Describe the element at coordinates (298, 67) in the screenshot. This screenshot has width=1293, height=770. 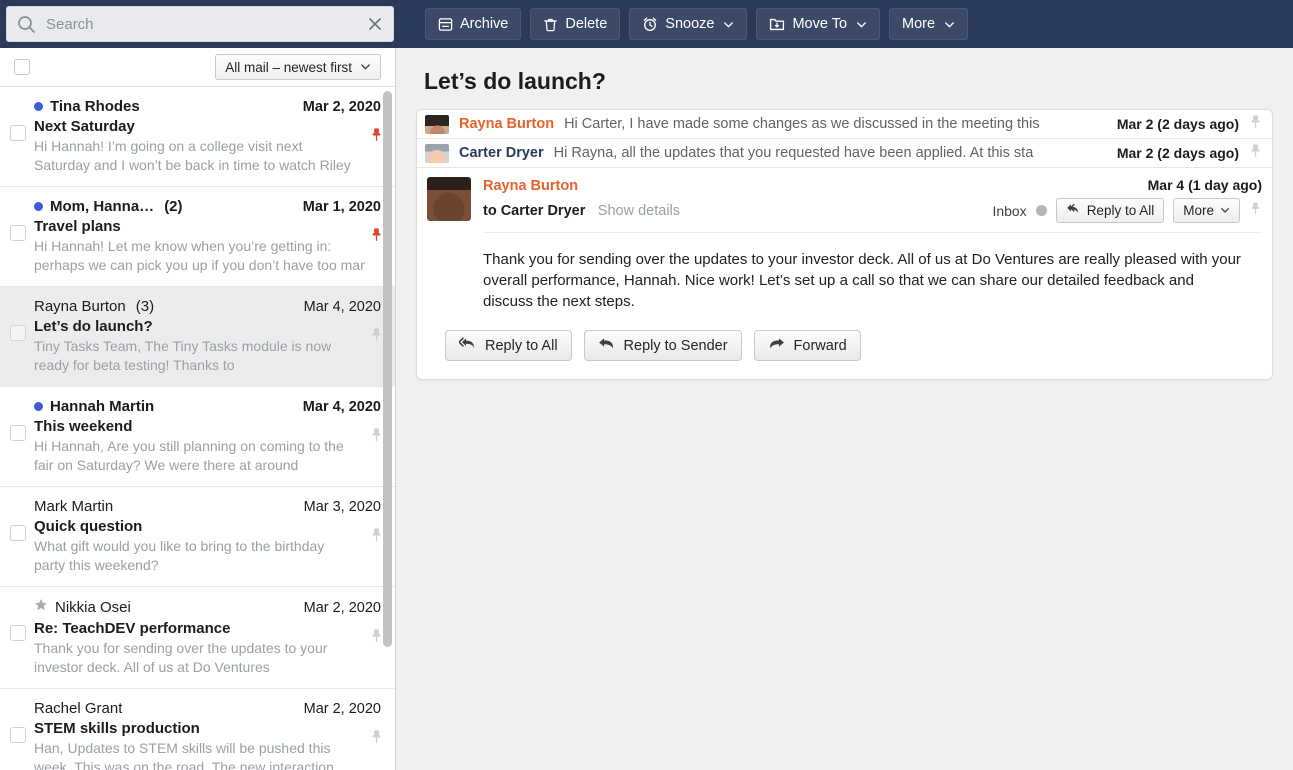
I see `sort-dropdown: All mail – newest first` at that location.